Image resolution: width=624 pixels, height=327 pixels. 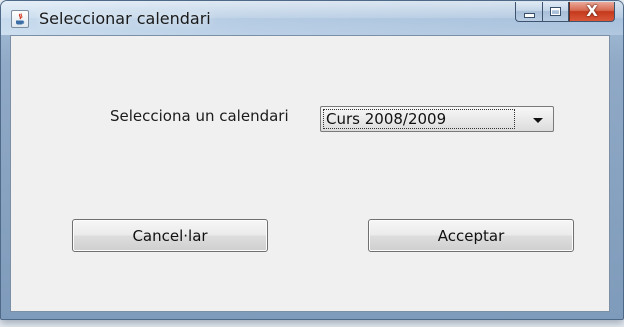 What do you see at coordinates (529, 15) in the screenshot?
I see `minimize-icon` at bounding box center [529, 15].